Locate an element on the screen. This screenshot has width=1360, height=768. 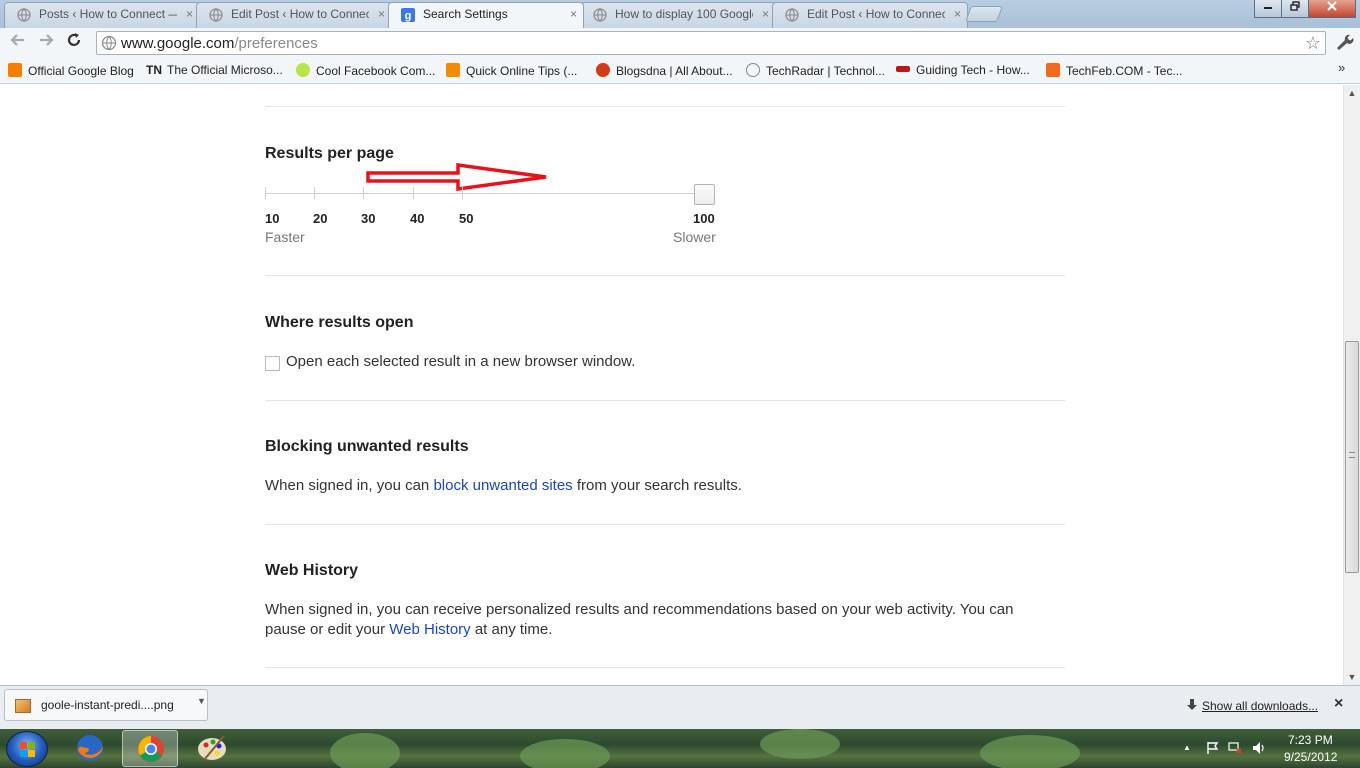
forward-arrow-icon is located at coordinates (47, 40).